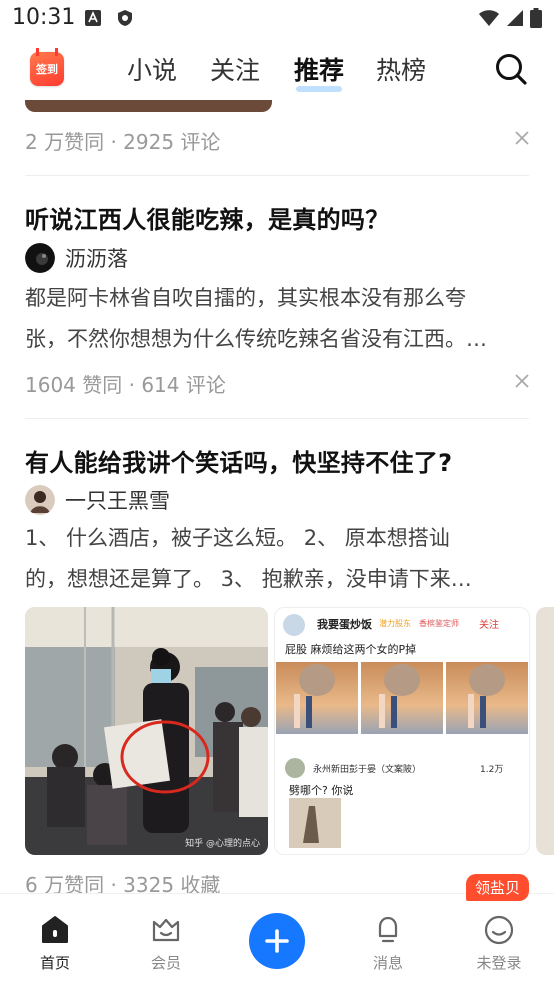  I want to click on promo-badge: 领盐贝, so click(498, 887).